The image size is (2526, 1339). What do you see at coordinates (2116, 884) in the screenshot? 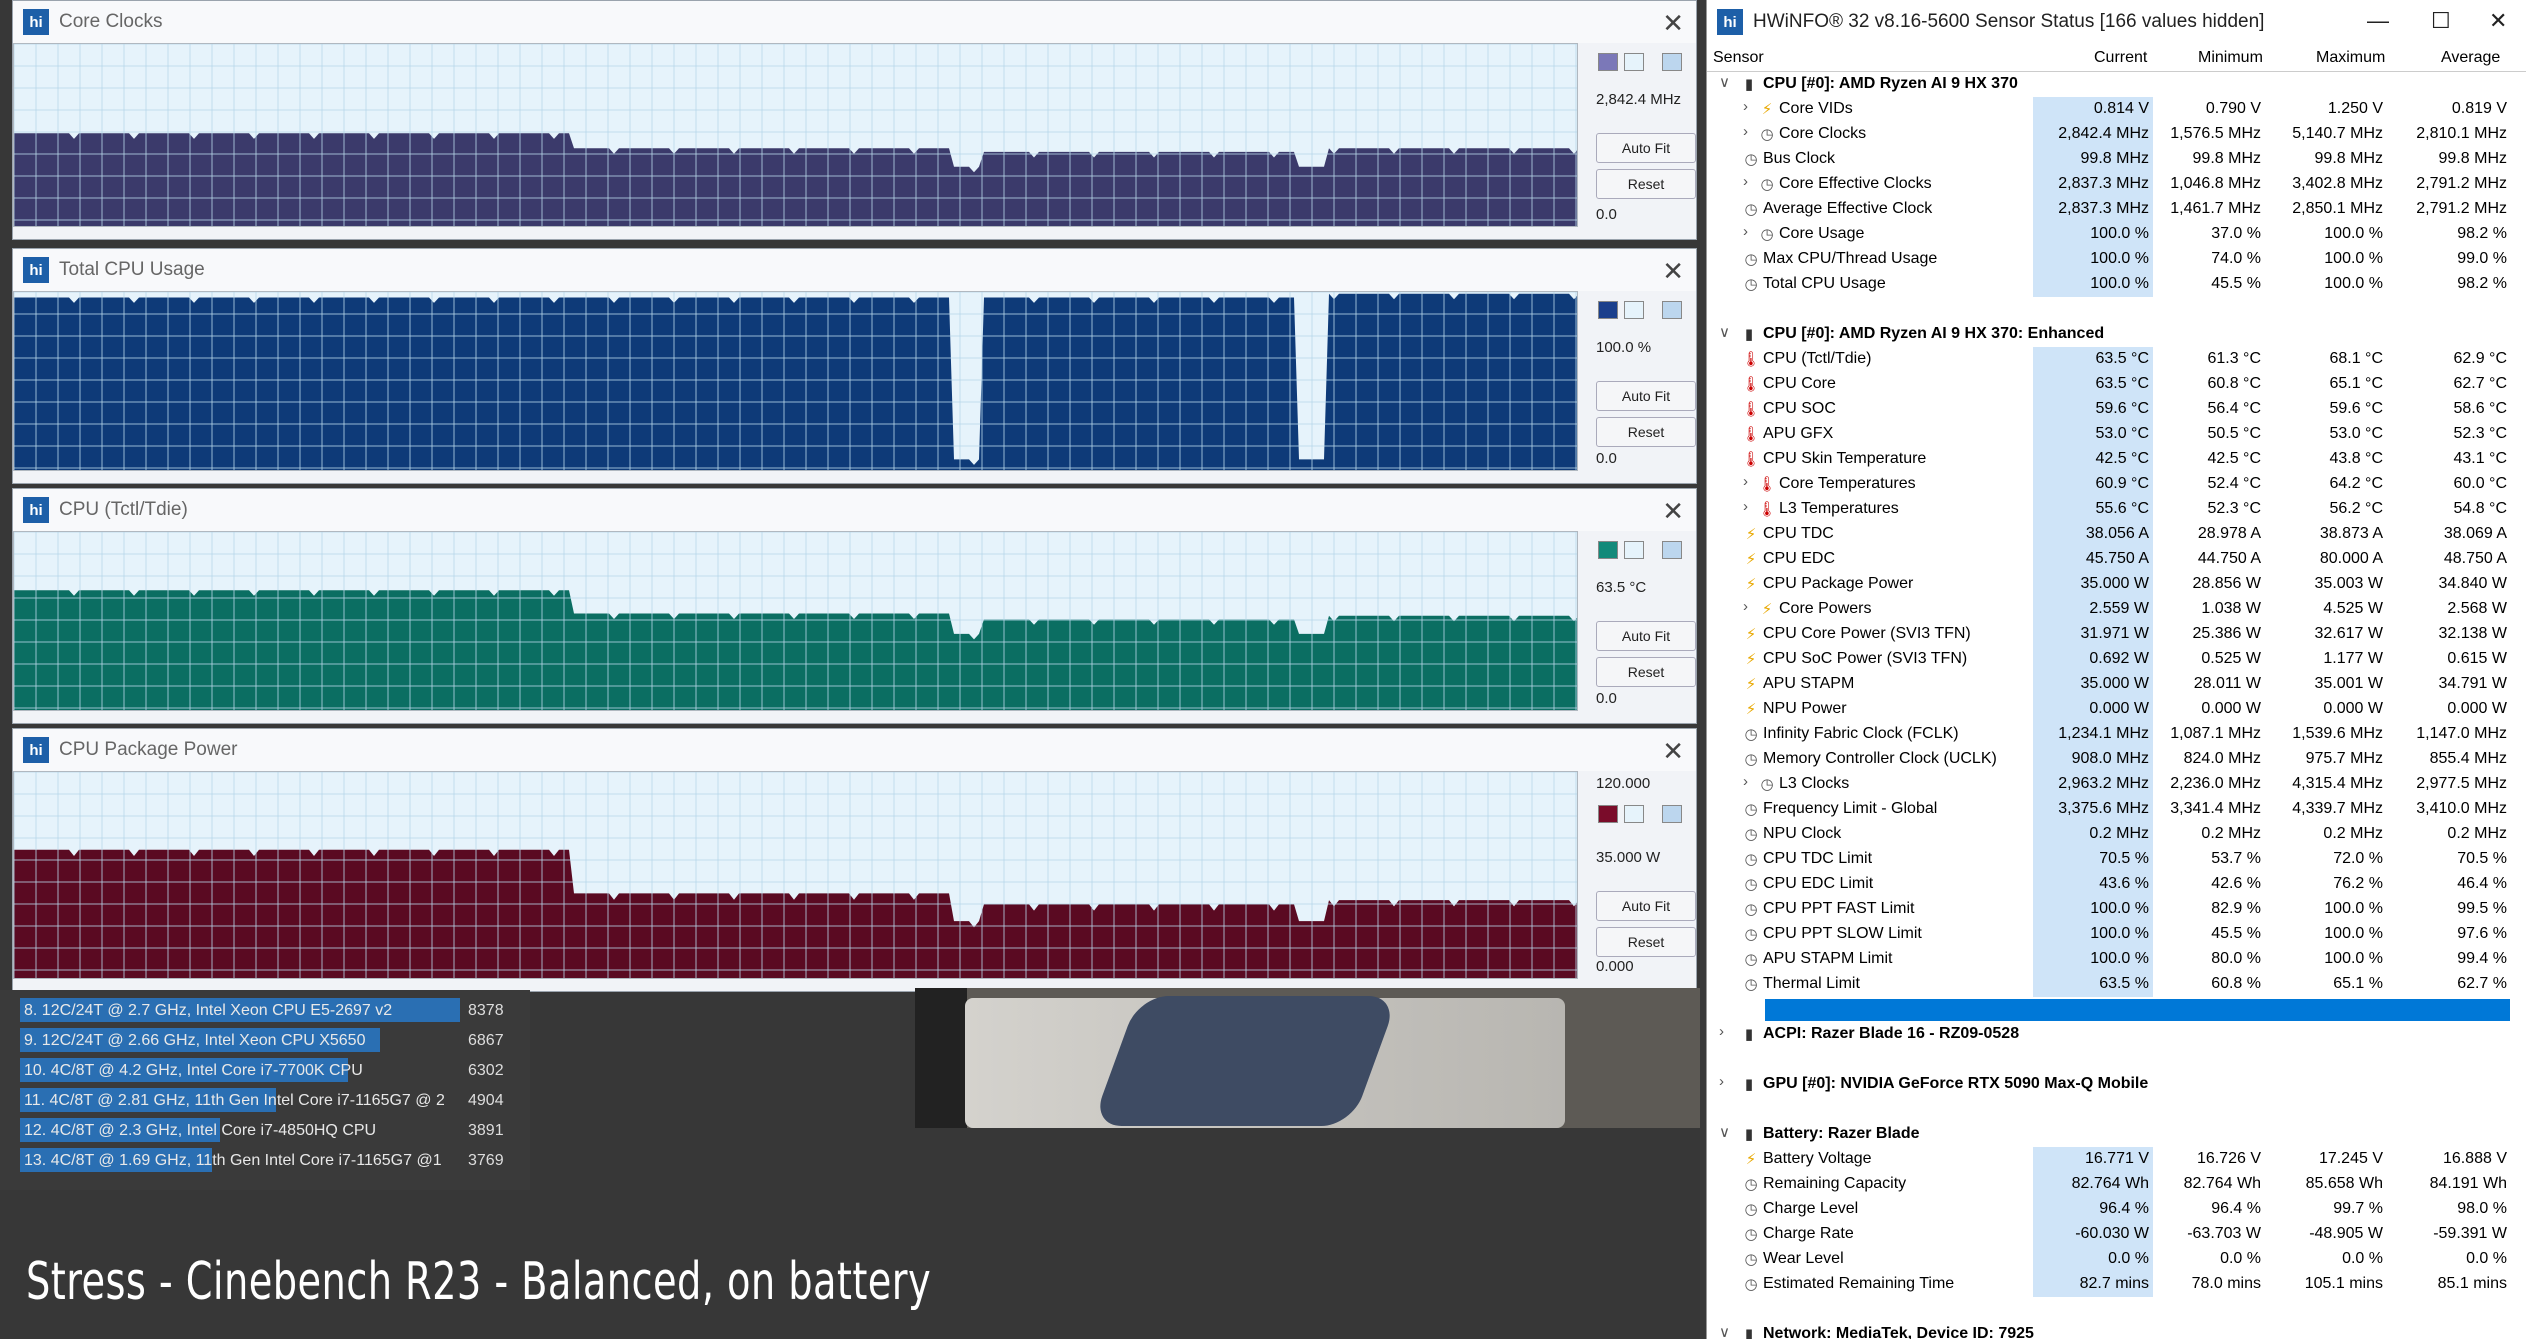
I see `sensor-row: ◷ CPU EDC Limit 43.6 % 42.6 % 76.2 % 46.4 %` at bounding box center [2116, 884].